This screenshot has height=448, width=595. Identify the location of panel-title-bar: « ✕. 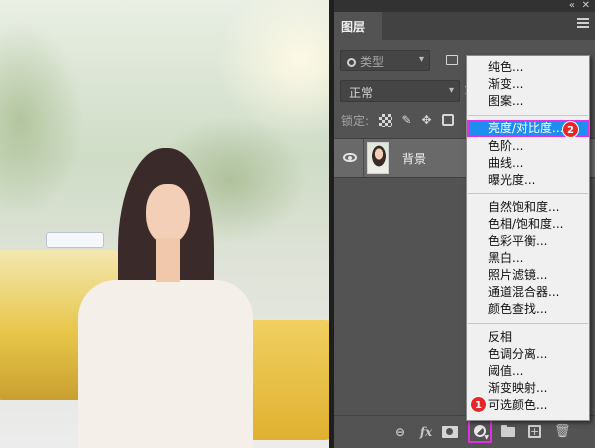
(464, 6).